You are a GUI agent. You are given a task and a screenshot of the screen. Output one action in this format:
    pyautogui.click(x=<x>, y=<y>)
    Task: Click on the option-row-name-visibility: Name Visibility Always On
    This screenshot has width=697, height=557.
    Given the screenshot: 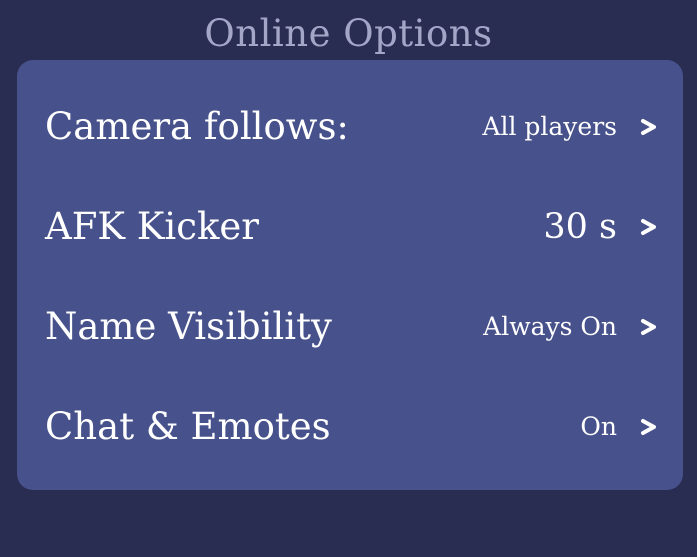 What is the action you would take?
    pyautogui.click(x=350, y=327)
    